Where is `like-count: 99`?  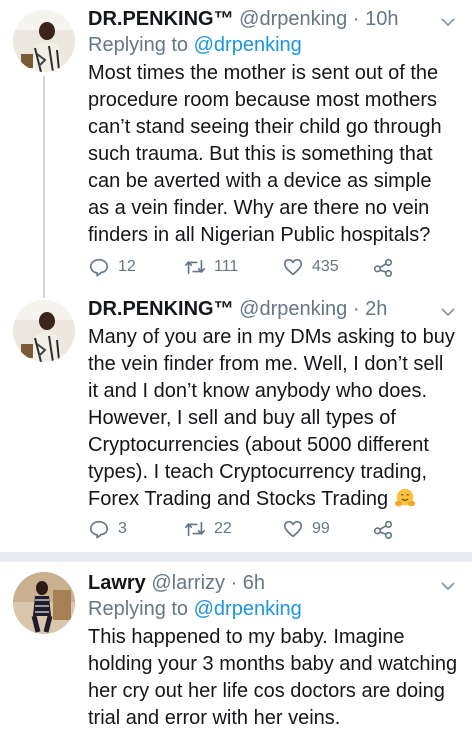
like-count: 99 is located at coordinates (321, 528).